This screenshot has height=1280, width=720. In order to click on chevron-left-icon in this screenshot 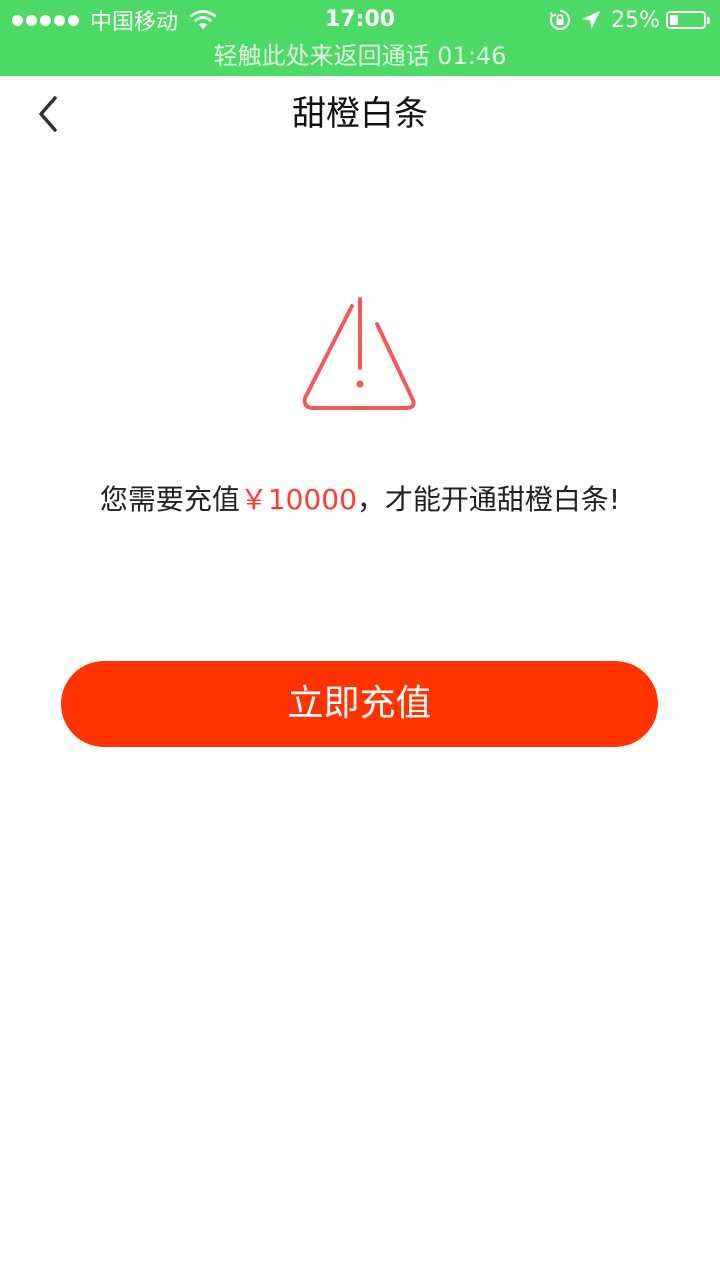, I will do `click(48, 114)`.